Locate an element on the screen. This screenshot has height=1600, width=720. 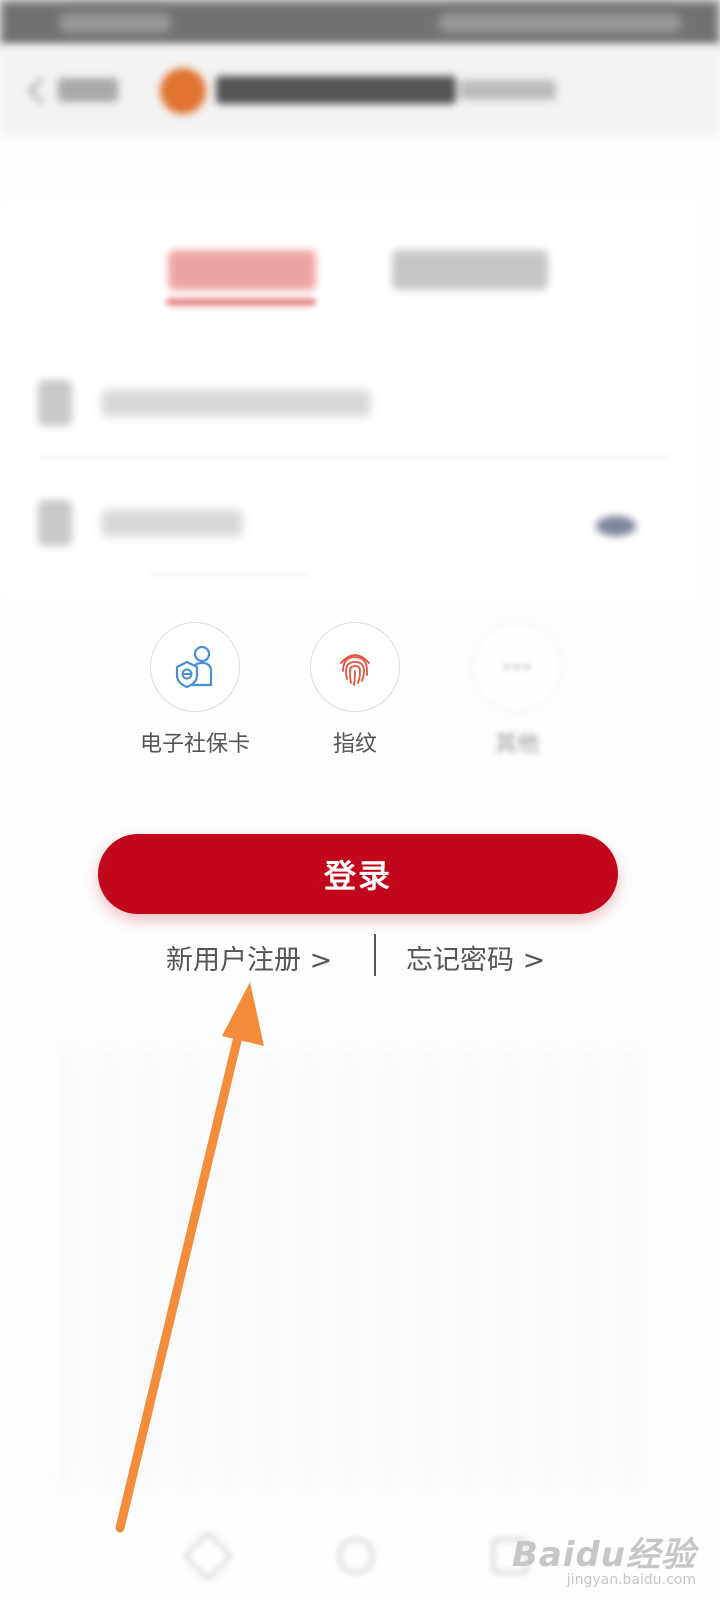
other-login-button is located at coordinates (517, 667).